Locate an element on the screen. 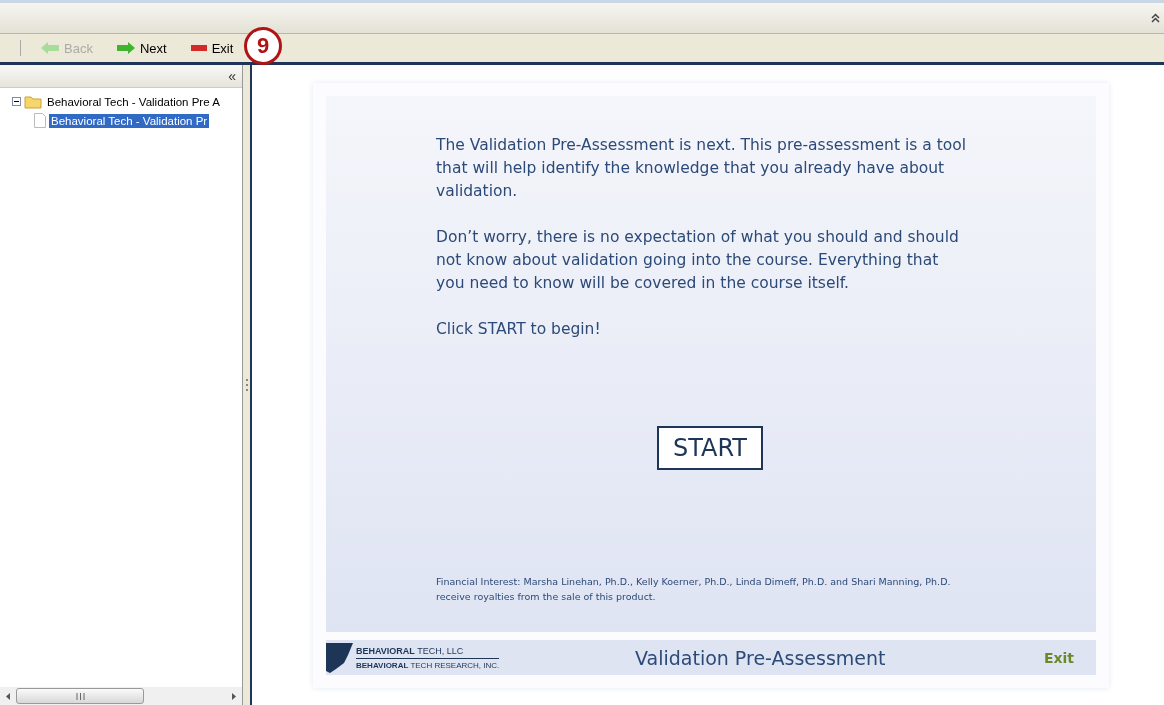 Image resolution: width=1164 pixels, height=705 pixels. start-button: START is located at coordinates (709, 448).